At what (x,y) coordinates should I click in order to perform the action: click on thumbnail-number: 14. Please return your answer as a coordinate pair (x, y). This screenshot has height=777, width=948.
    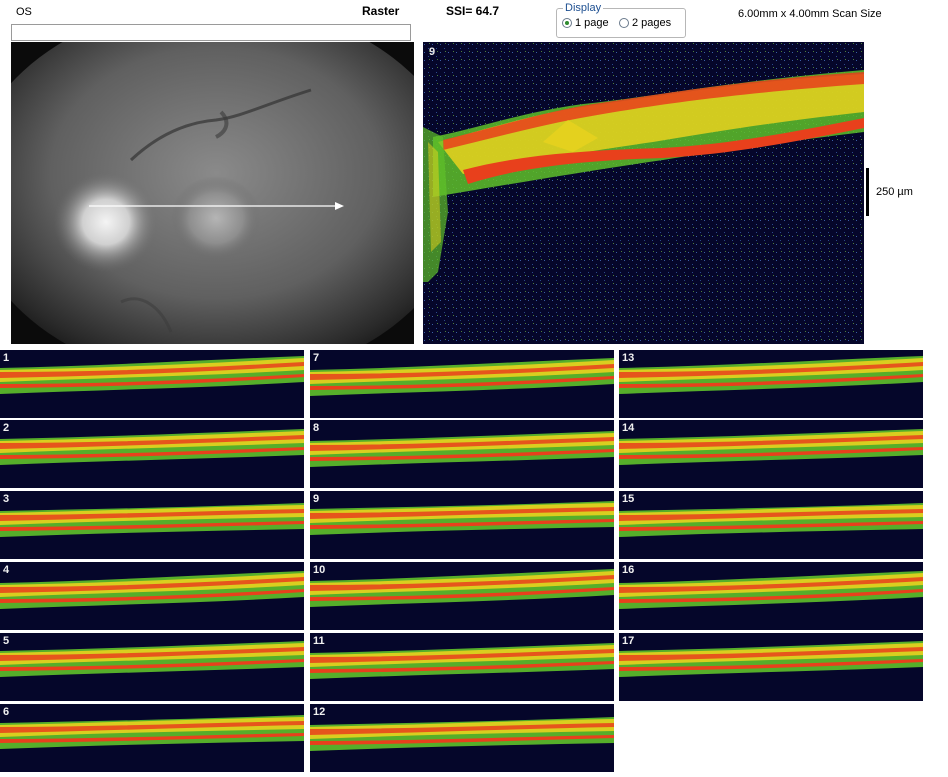
    Looking at the image, I should click on (628, 428).